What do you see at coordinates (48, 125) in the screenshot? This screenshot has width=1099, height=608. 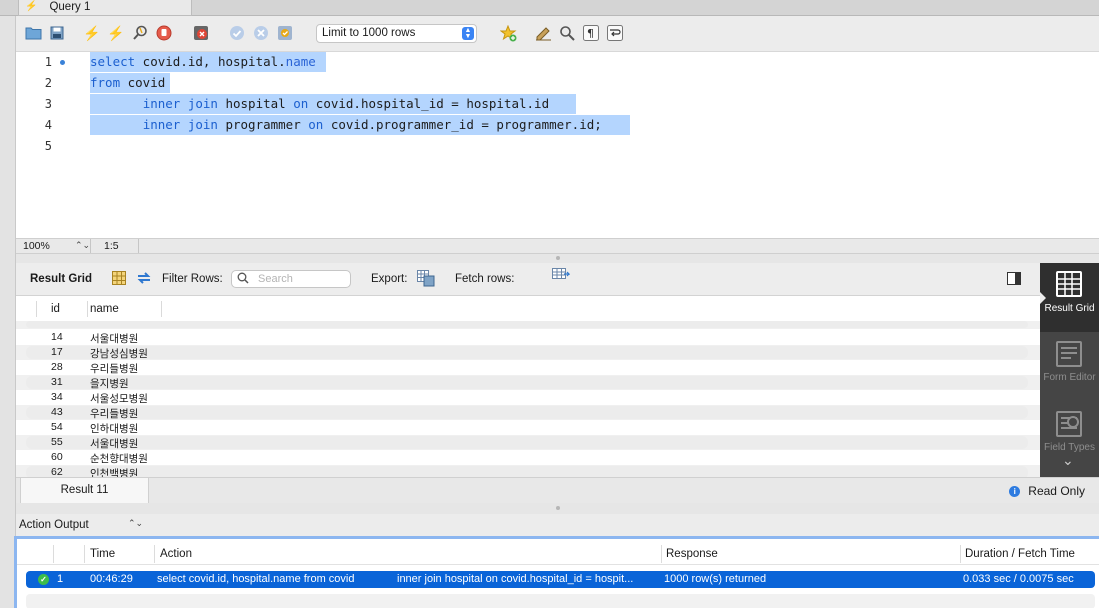 I see `line-number: 4` at bounding box center [48, 125].